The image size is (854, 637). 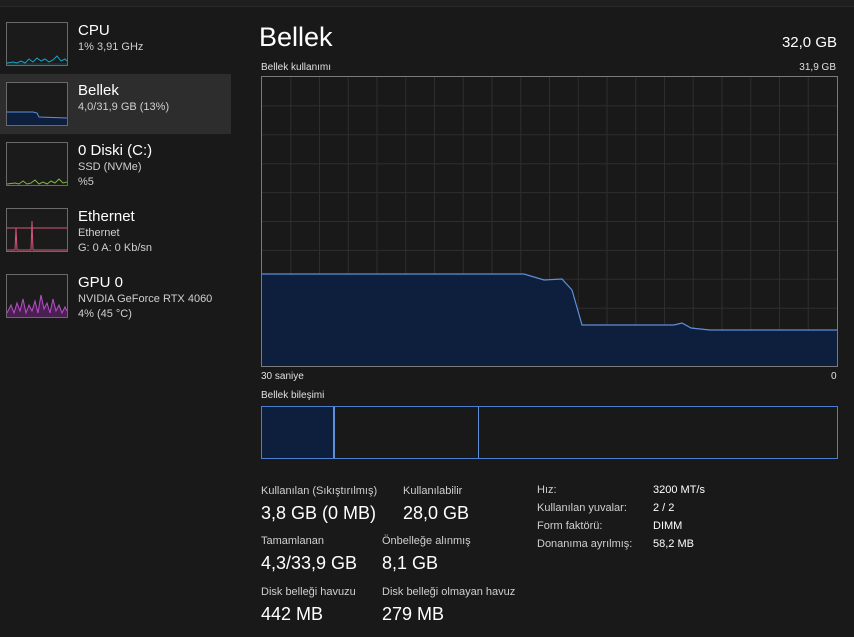 What do you see at coordinates (319, 513) in the screenshot?
I see `in-use-value: 3,8 GB (0 MB)` at bounding box center [319, 513].